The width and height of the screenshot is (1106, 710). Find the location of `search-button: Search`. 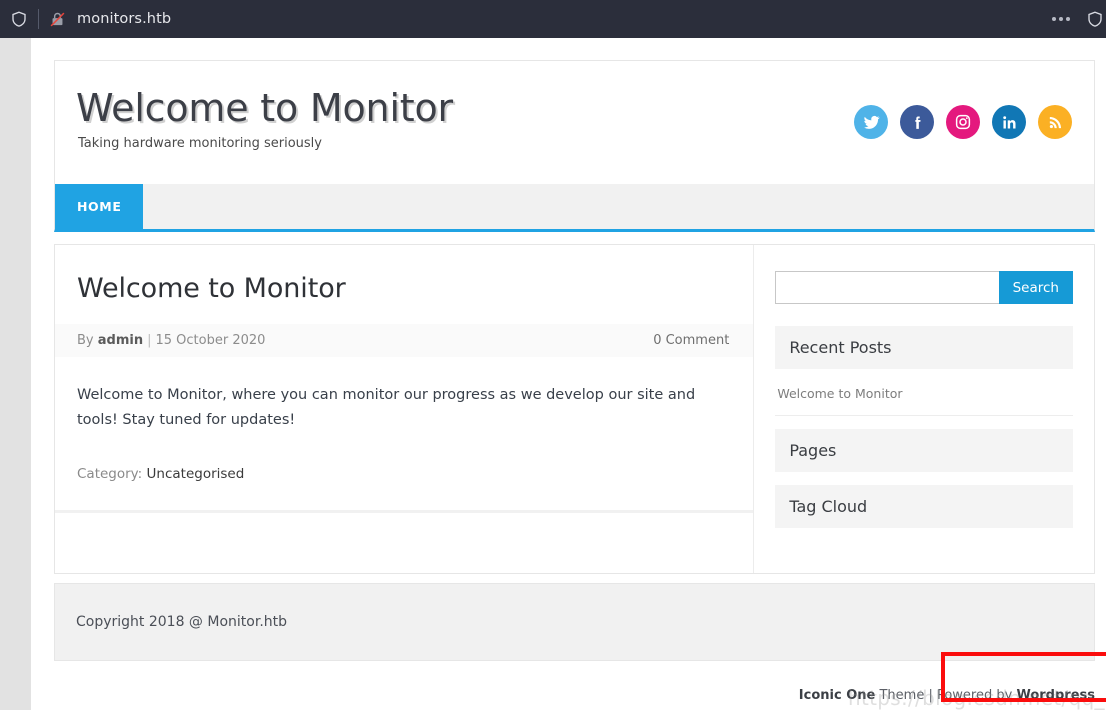

search-button: Search is located at coordinates (1035, 287).